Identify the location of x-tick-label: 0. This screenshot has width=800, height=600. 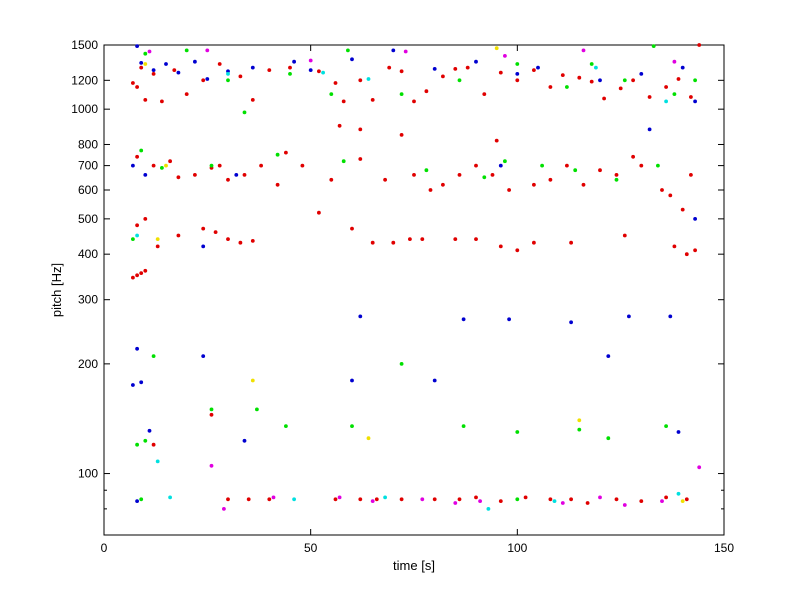
(104, 548).